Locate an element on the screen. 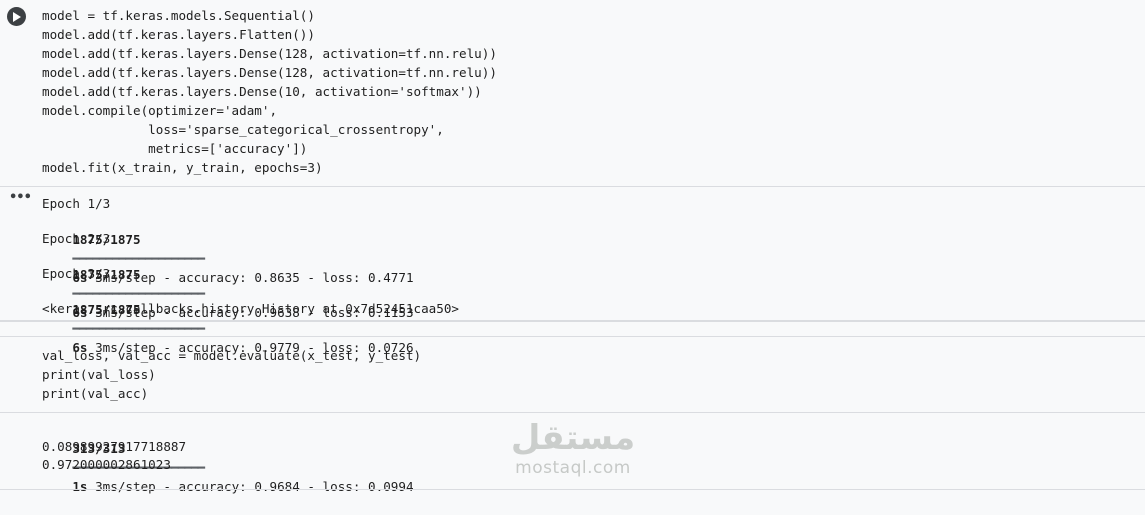 Image resolution: width=1145 pixels, height=515 pixels. cell-2-bottom-divider is located at coordinates (572, 489).